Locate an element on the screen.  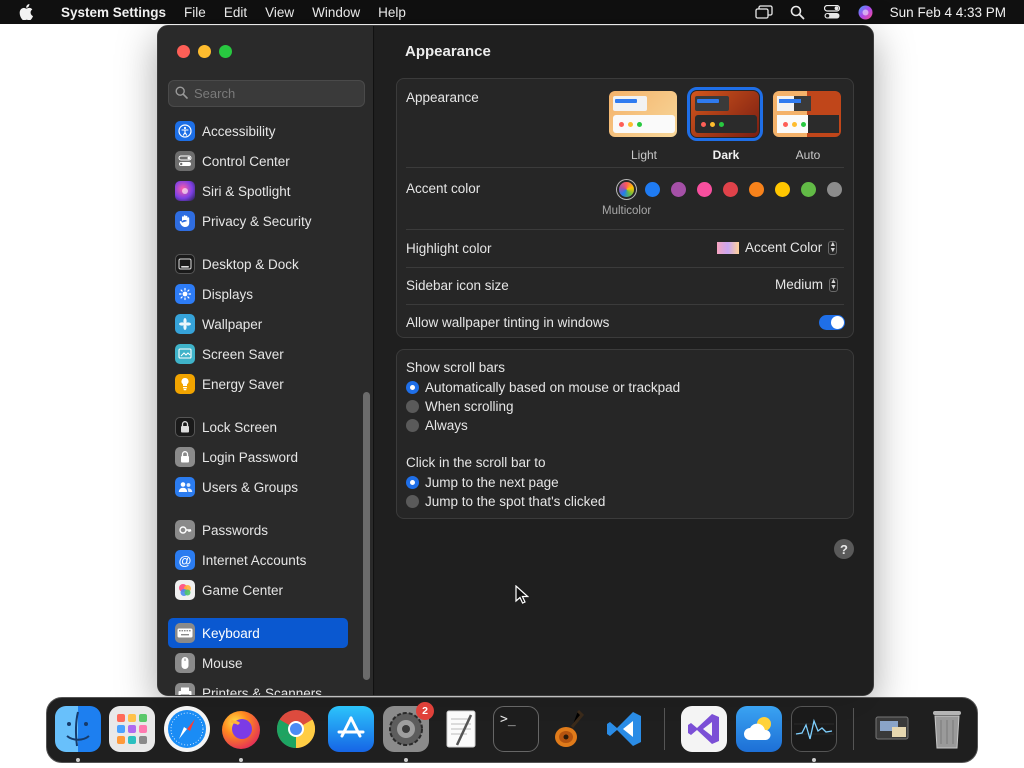
siri-icon is located at coordinates (866, 12).